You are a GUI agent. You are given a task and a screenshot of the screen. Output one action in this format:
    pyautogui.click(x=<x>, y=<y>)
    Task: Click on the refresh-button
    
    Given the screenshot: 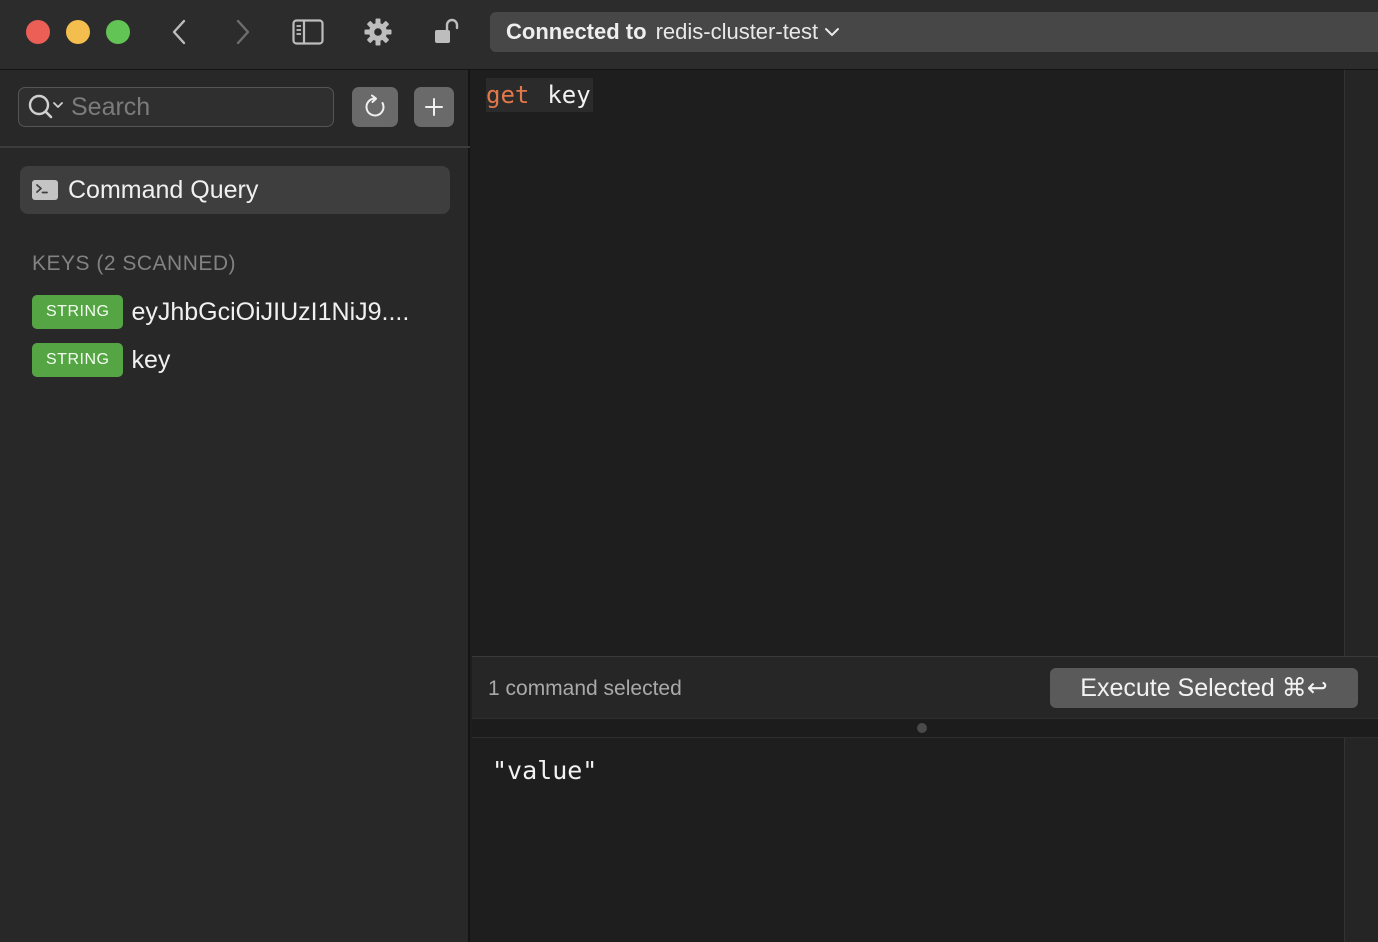 What is the action you would take?
    pyautogui.click(x=375, y=107)
    